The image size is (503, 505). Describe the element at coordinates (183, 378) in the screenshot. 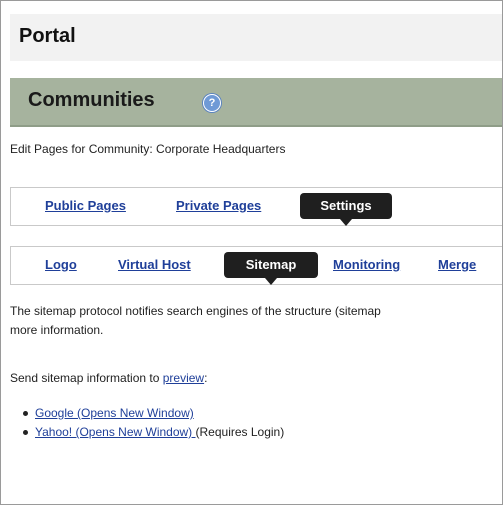

I see `preview-link: preview` at that location.